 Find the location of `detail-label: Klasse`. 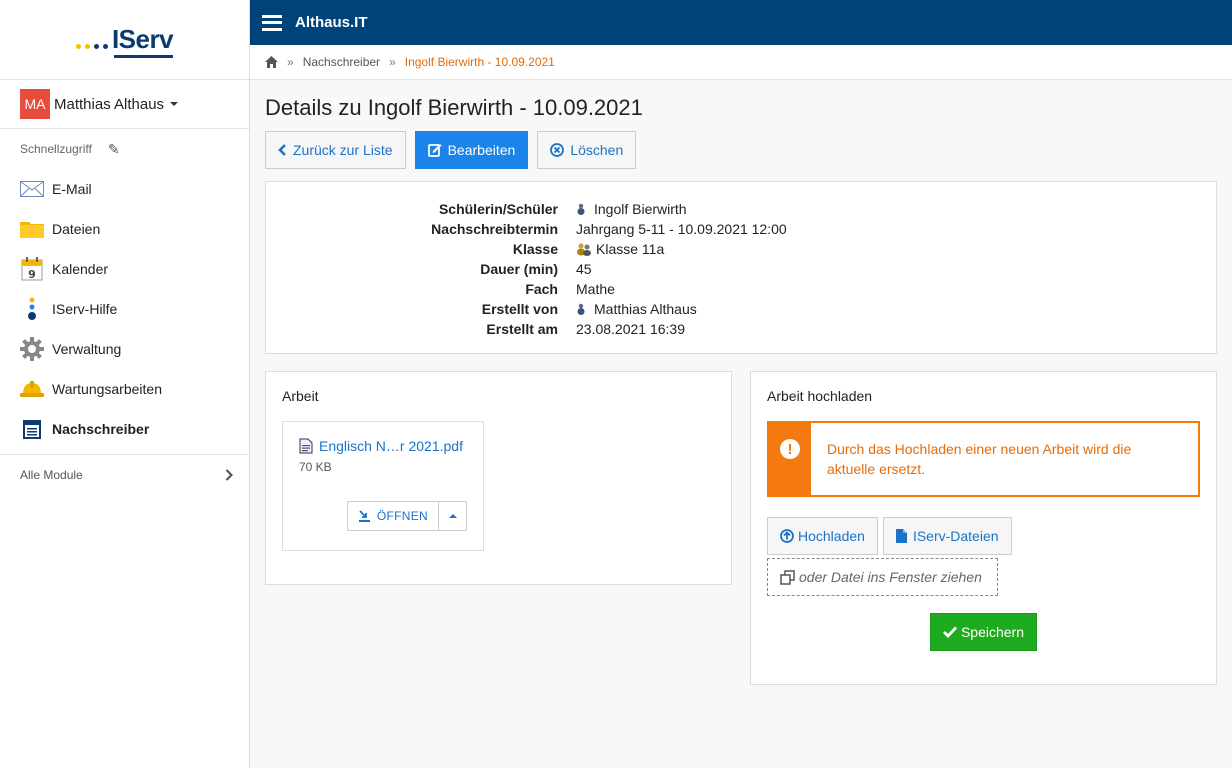

detail-label: Klasse is located at coordinates (535, 249).